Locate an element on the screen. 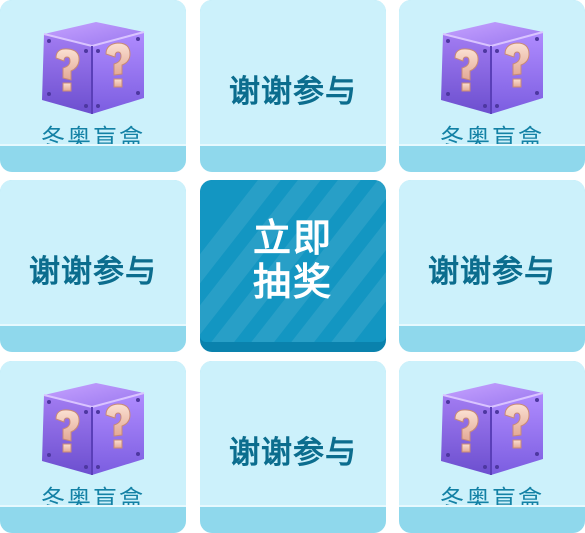 This screenshot has height=533, width=585. prize-tile-bottom-left: 冬奥盲盒 is located at coordinates (93, 447).